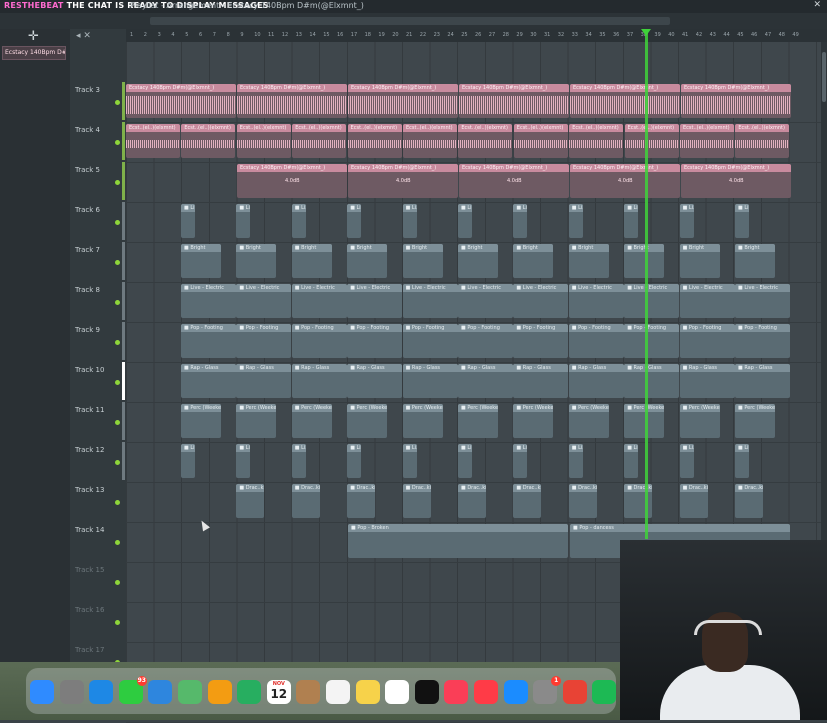 This screenshot has width=827, height=723. Describe the element at coordinates (458, 541) in the screenshot. I see `pattern-clip: ■ Pop - Broken` at that location.